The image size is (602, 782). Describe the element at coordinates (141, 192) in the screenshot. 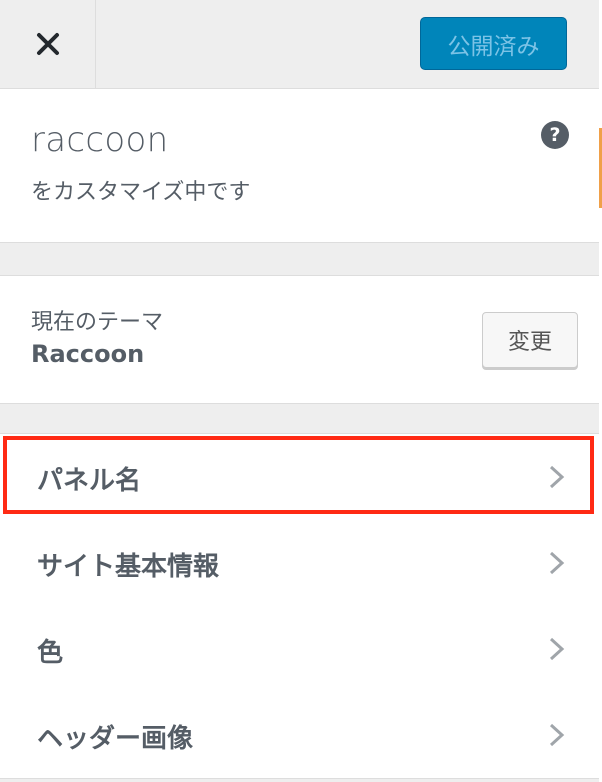

I see `customizing-text: をカスタマイズ中です` at that location.